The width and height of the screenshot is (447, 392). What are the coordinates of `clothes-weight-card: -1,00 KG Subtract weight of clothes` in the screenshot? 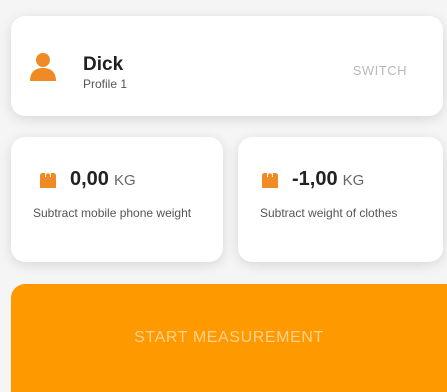 It's located at (340, 199).